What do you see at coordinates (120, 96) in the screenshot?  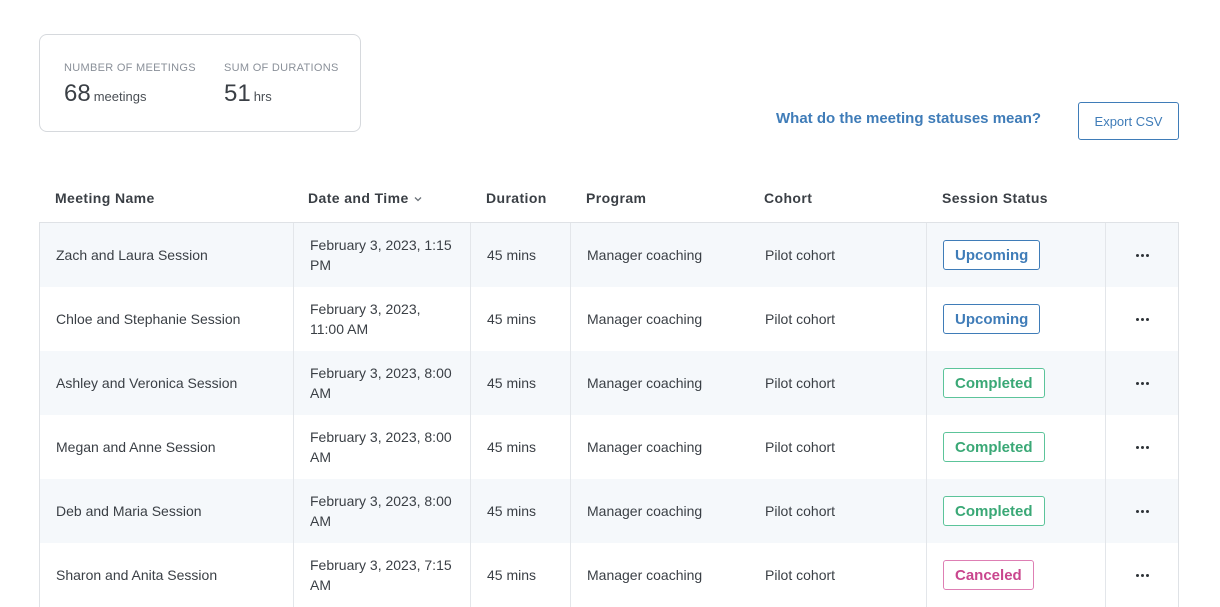 I see `meetings-unit: meetings` at bounding box center [120, 96].